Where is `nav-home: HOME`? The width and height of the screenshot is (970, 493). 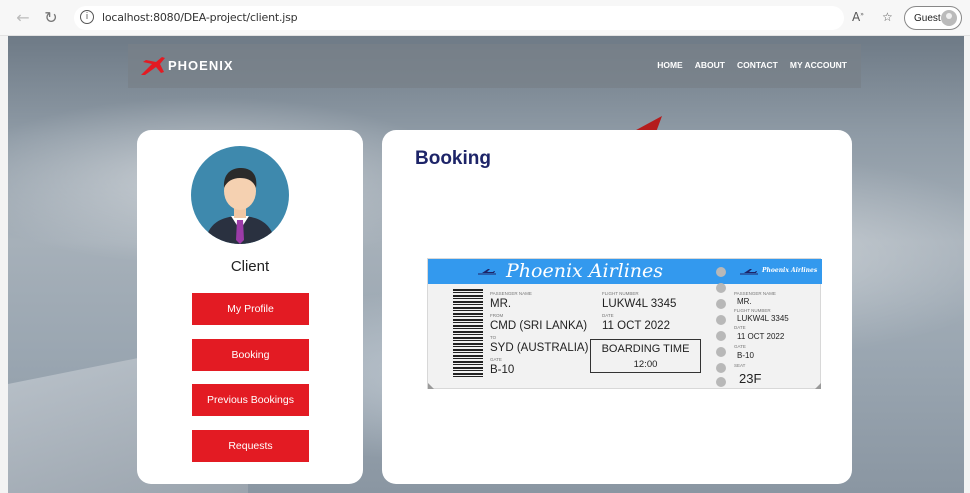
nav-home: HOME is located at coordinates (670, 65).